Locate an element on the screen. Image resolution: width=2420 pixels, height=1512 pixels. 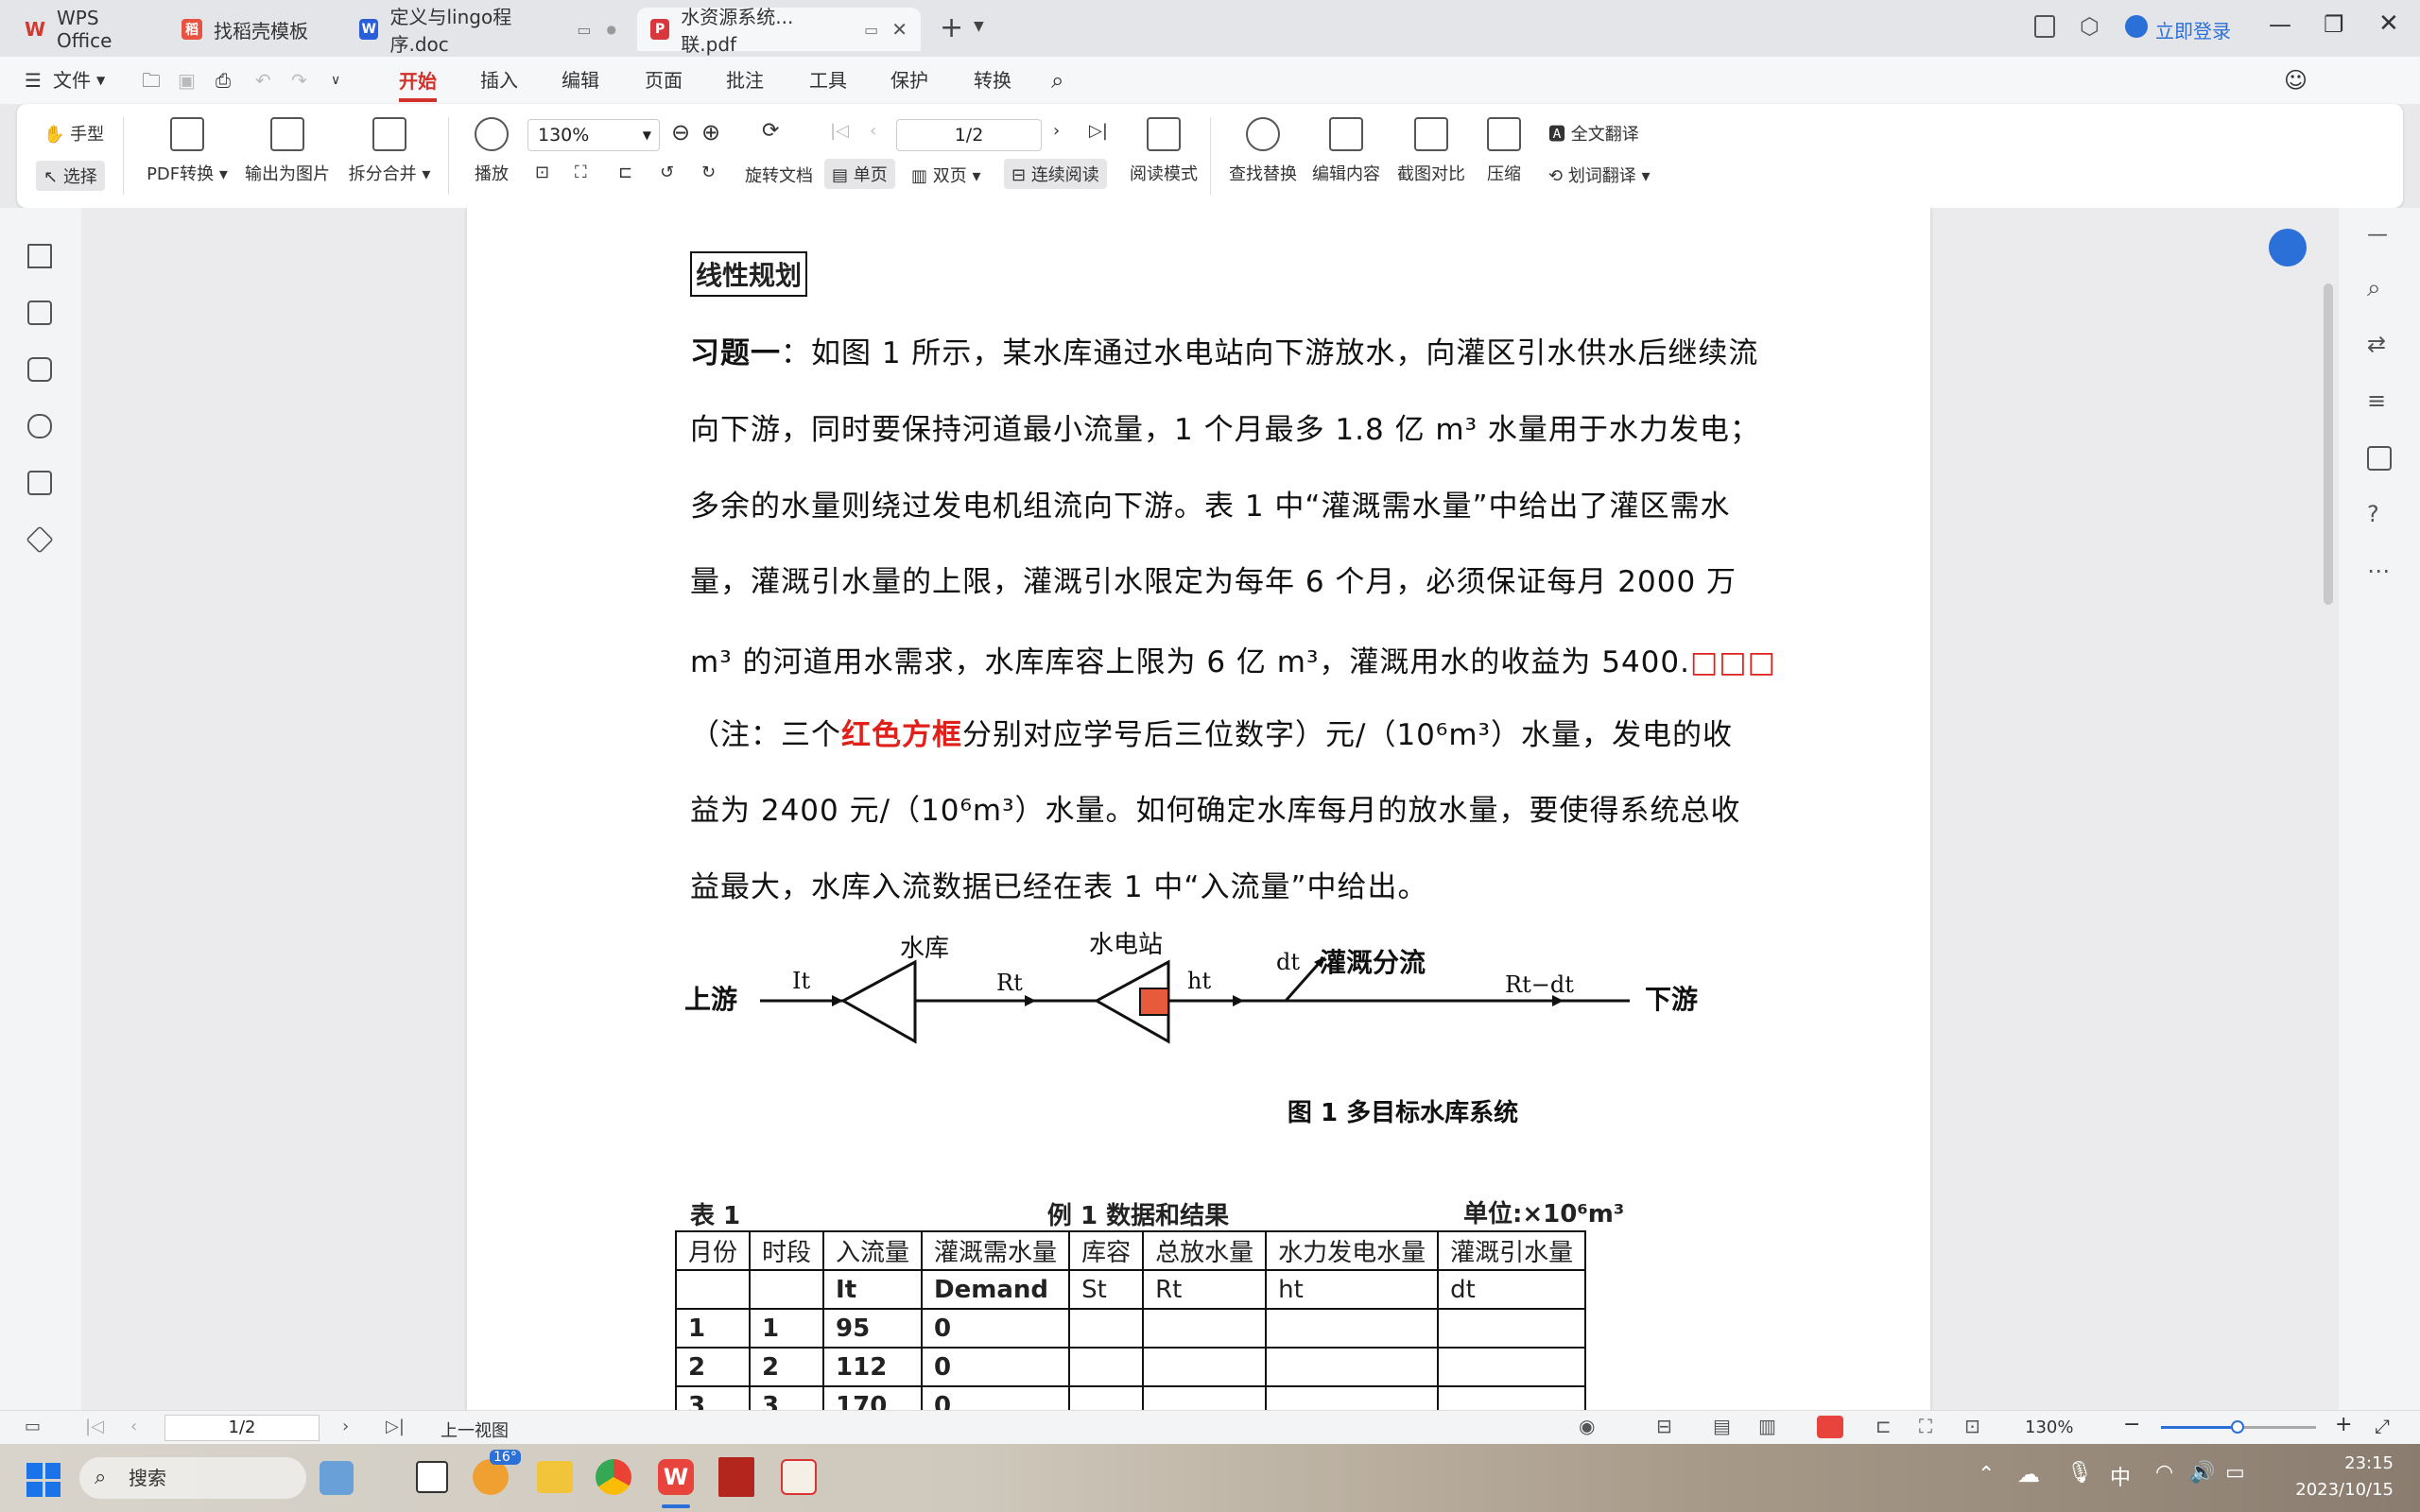
login-link: 立即登录 is located at coordinates (2193, 29).